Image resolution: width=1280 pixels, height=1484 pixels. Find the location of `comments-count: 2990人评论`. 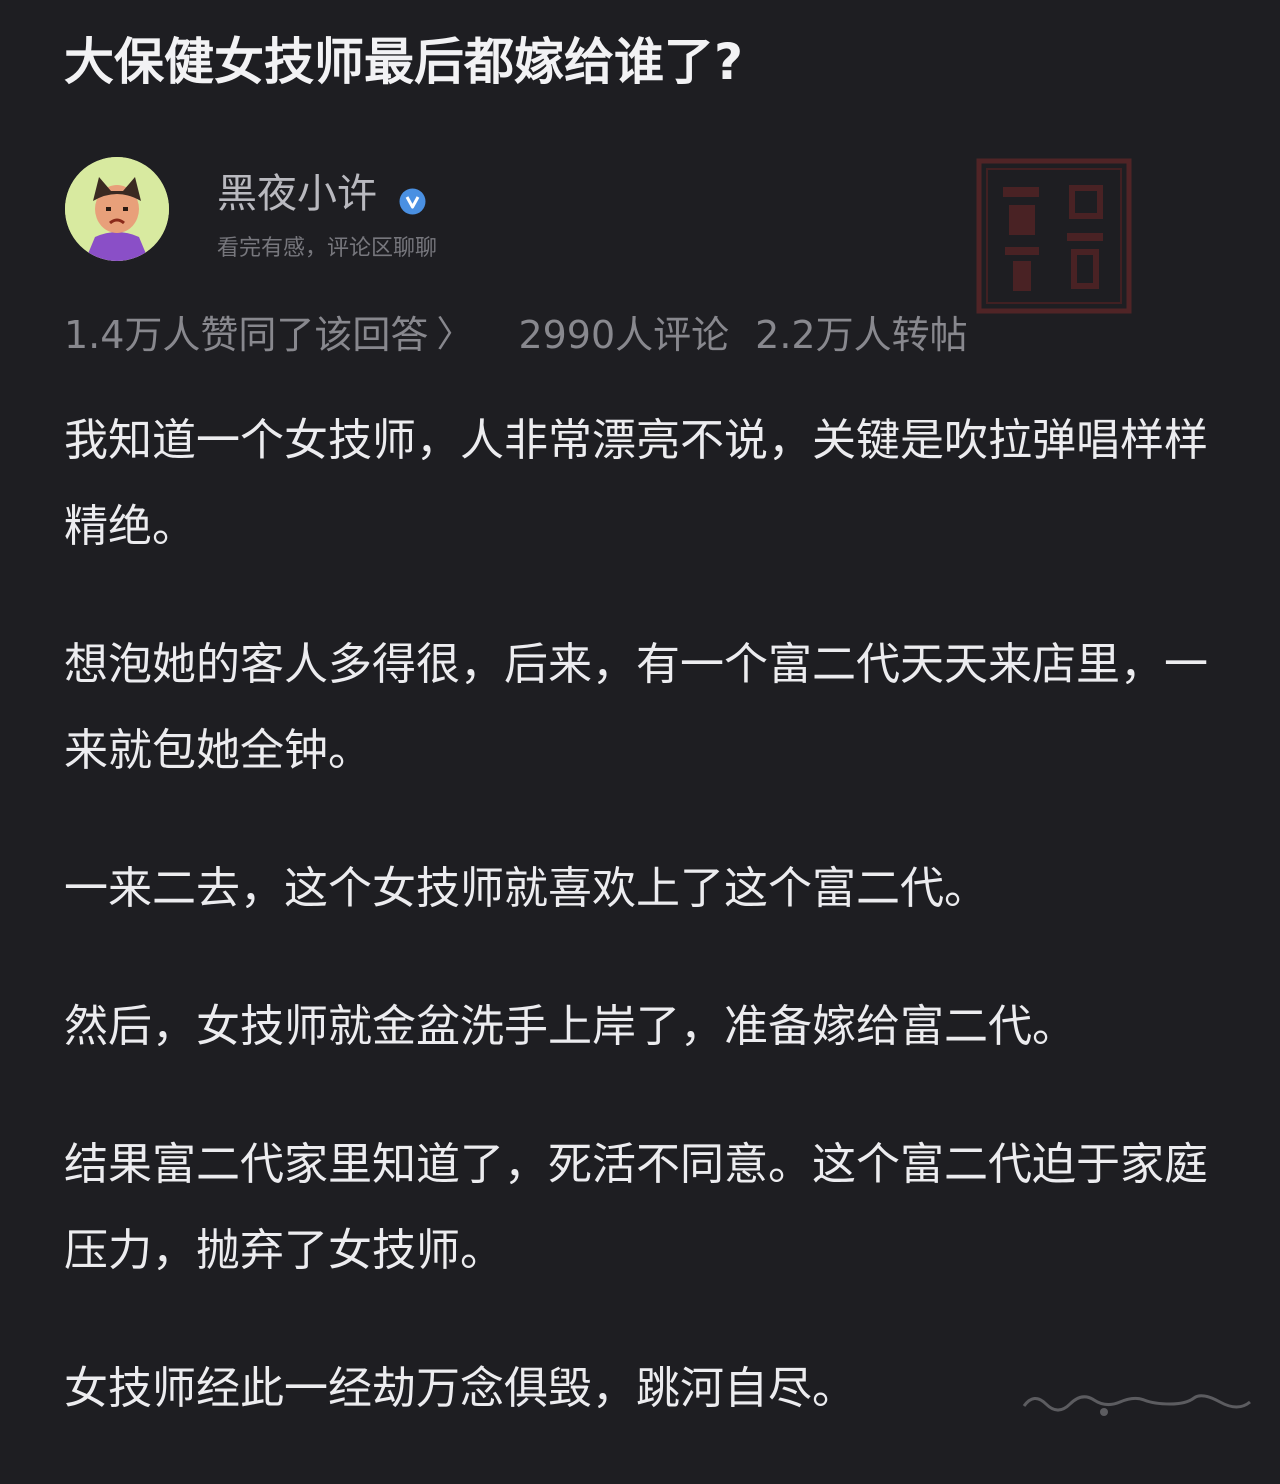

comments-count: 2990人评论 is located at coordinates (623, 331).